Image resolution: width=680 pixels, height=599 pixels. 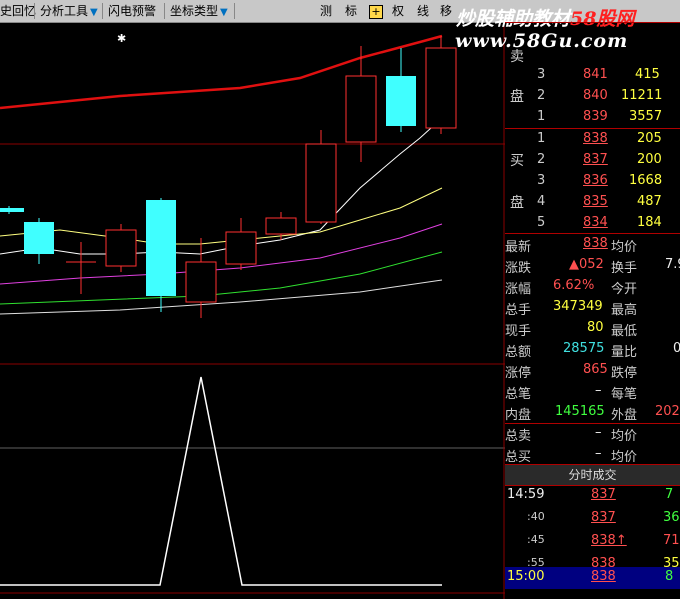 I want to click on quote-row-pct: 涨幅 6.62% 今开, so click(x=571, y=287).